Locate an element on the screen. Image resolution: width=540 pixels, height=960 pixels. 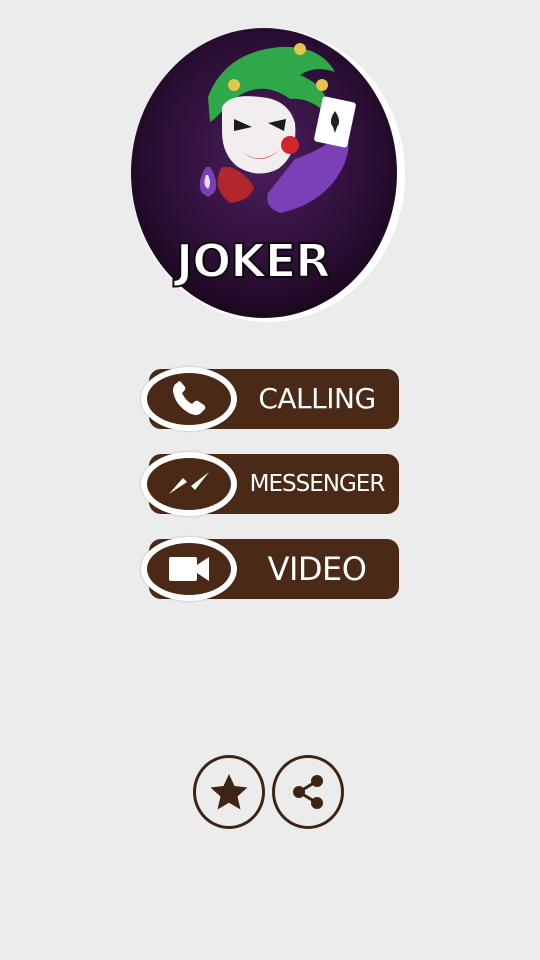
logo-text: JOKER is located at coordinates (251, 261).